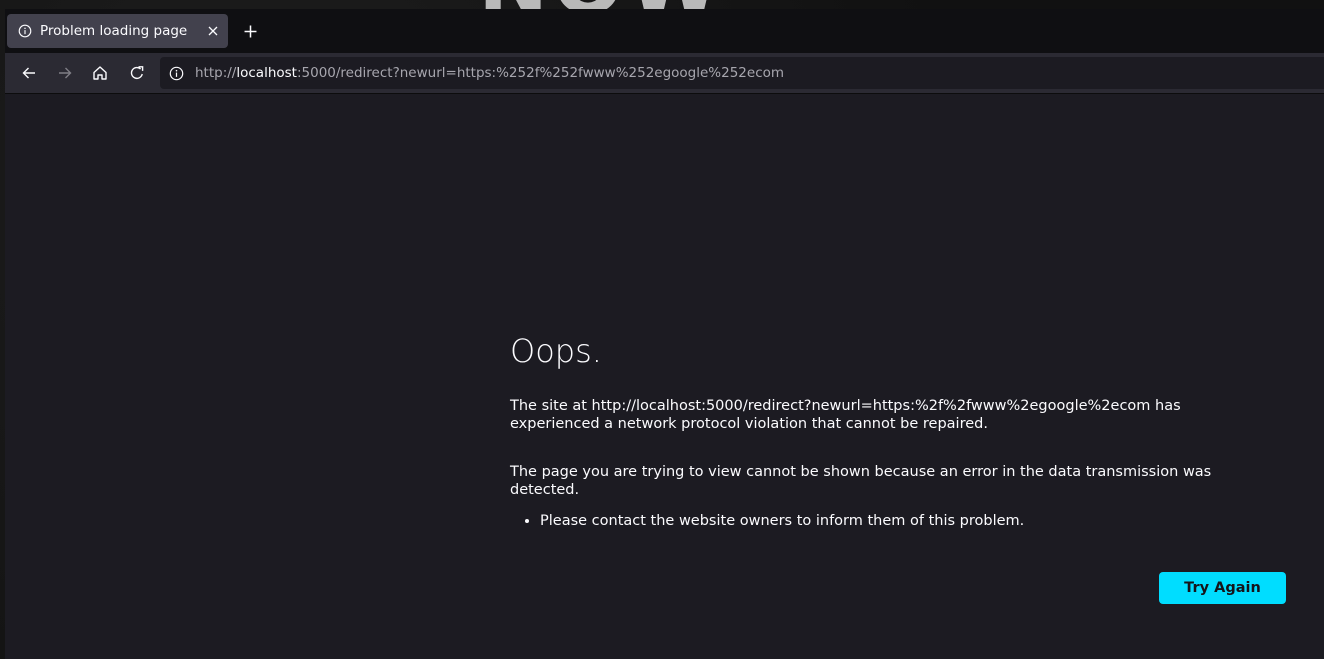 The width and height of the screenshot is (1324, 659). Describe the element at coordinates (1222, 588) in the screenshot. I see `try-again-button: Try Again` at that location.